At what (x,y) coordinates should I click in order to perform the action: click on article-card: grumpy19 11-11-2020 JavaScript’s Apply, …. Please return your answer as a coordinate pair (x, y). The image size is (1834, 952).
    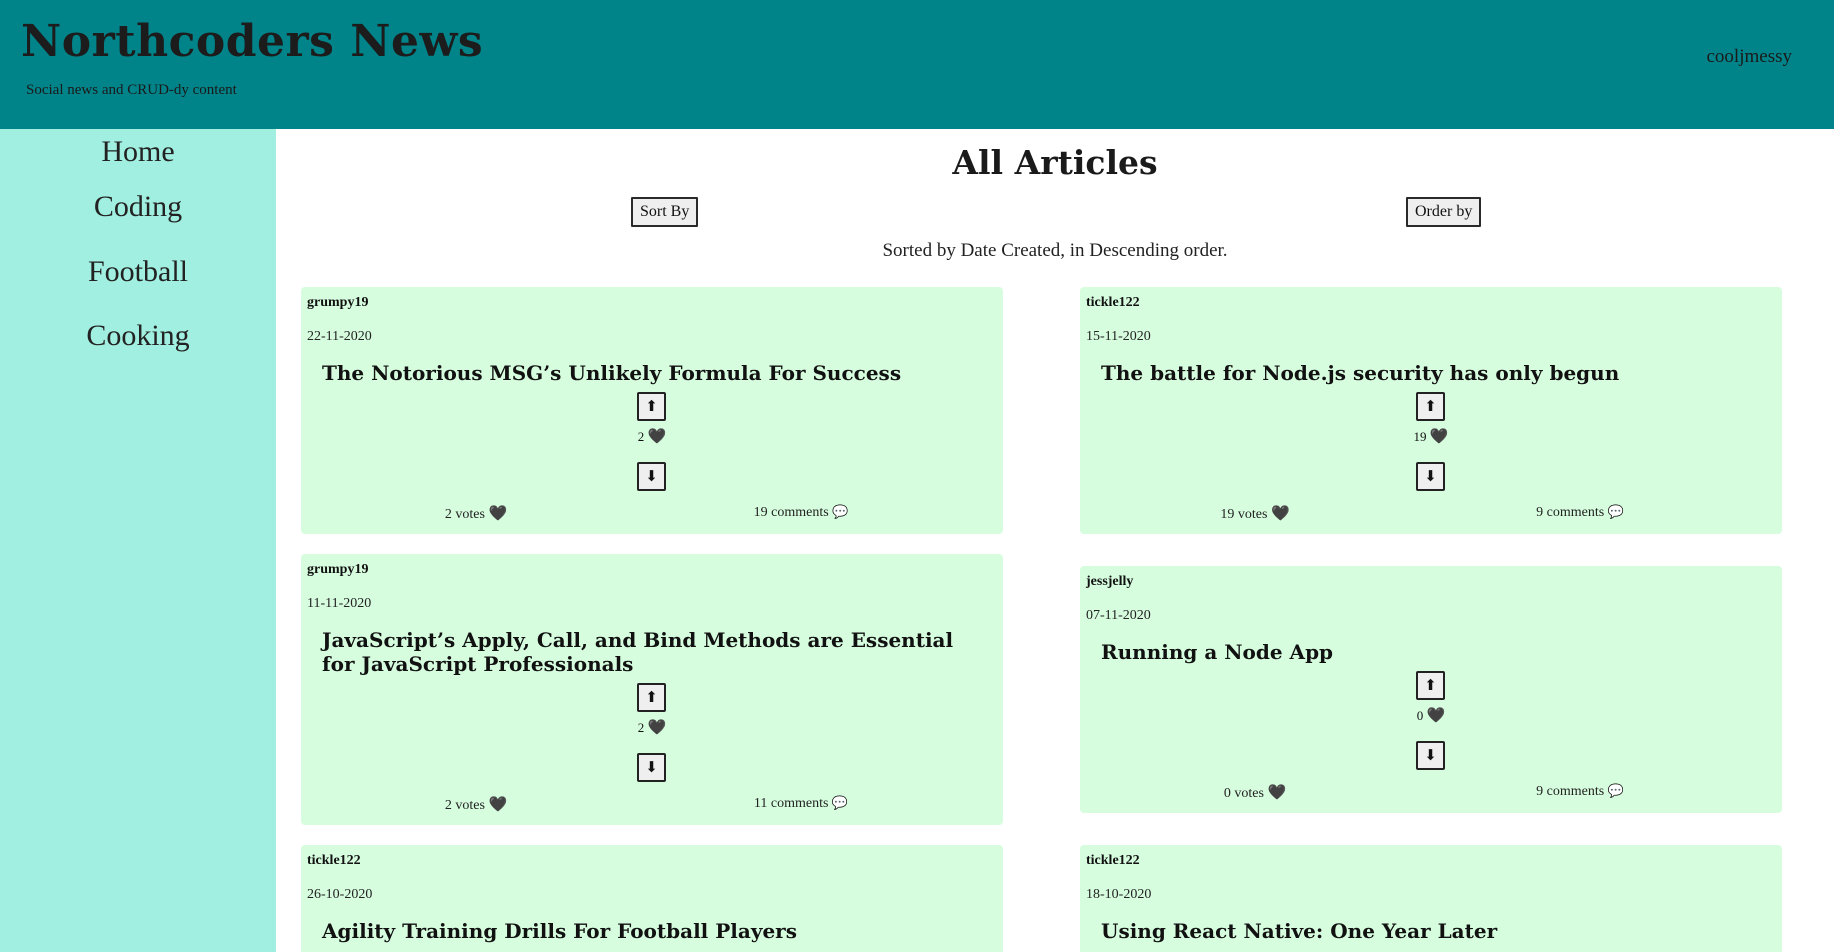
    Looking at the image, I should click on (652, 689).